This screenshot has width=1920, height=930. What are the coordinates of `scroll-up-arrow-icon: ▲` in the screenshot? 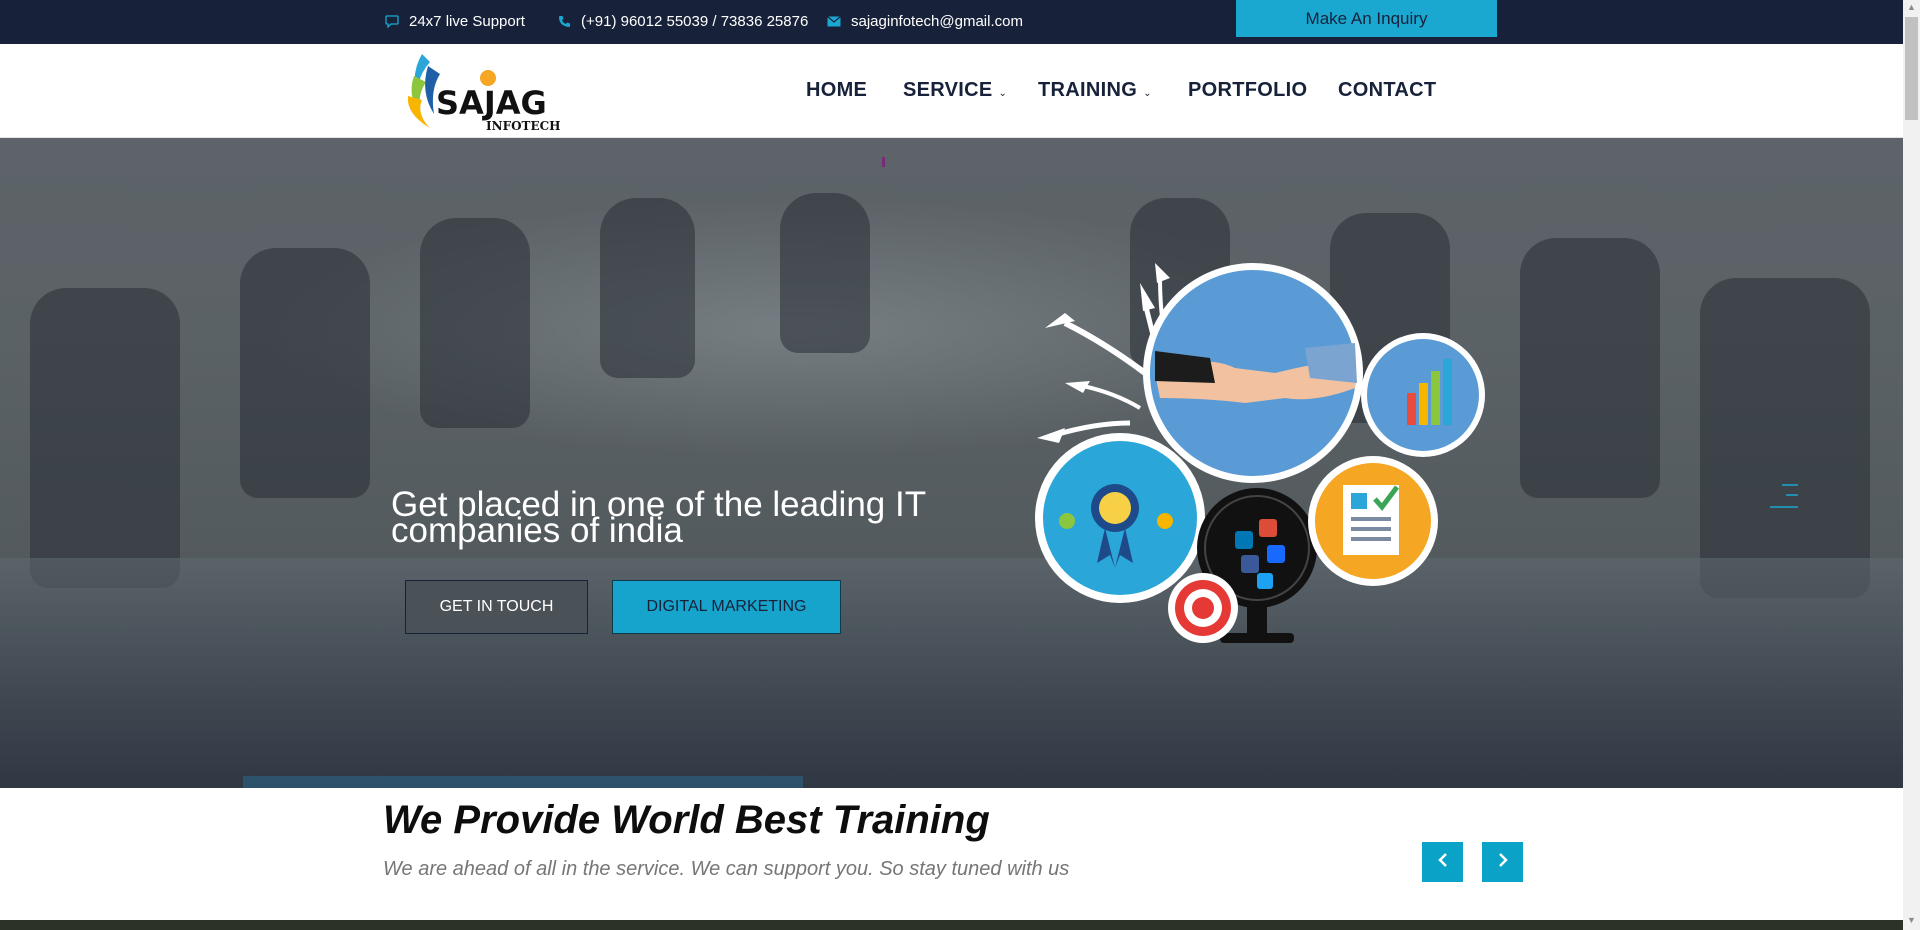 It's located at (1911, 7).